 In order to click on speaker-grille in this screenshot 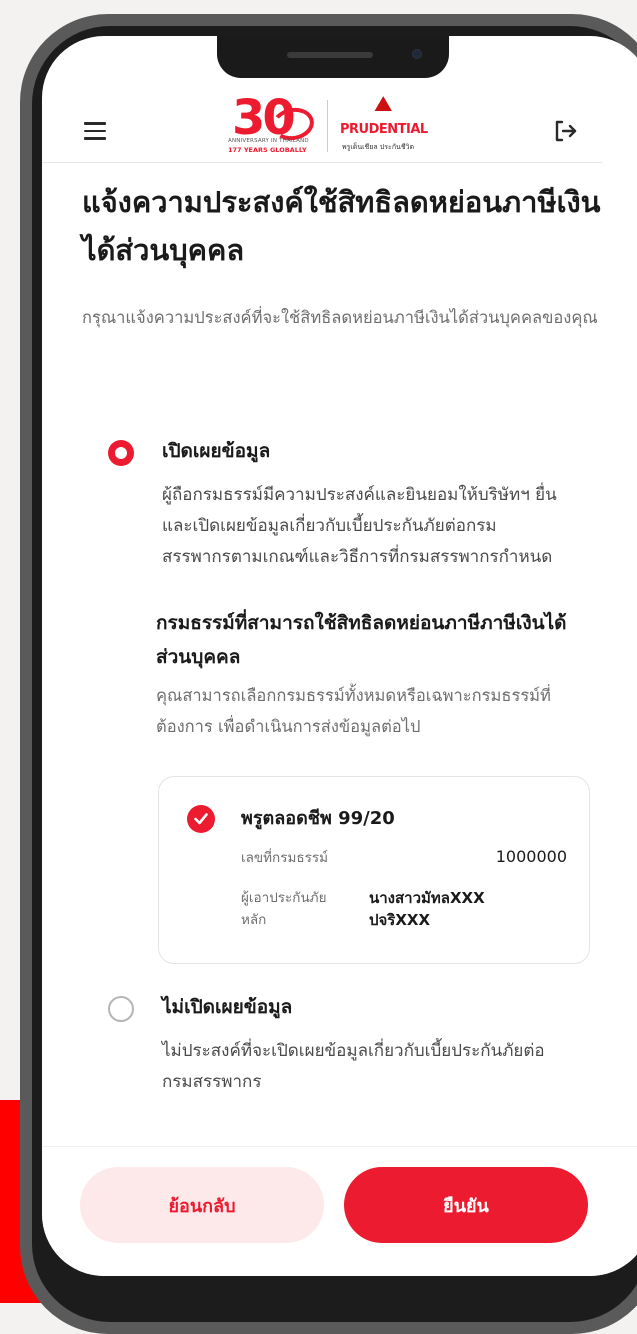, I will do `click(330, 55)`.